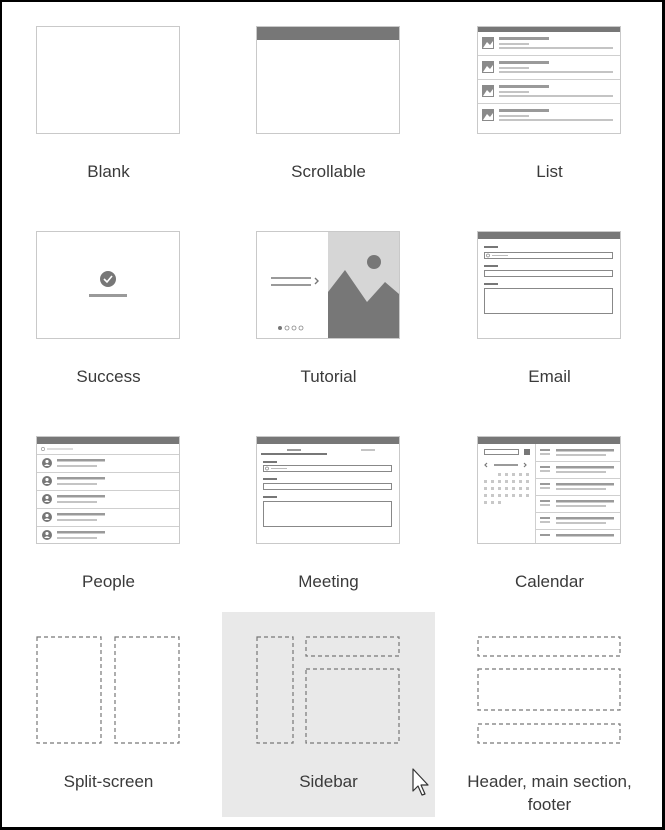  I want to click on tutorial-thumbnail, so click(328, 285).